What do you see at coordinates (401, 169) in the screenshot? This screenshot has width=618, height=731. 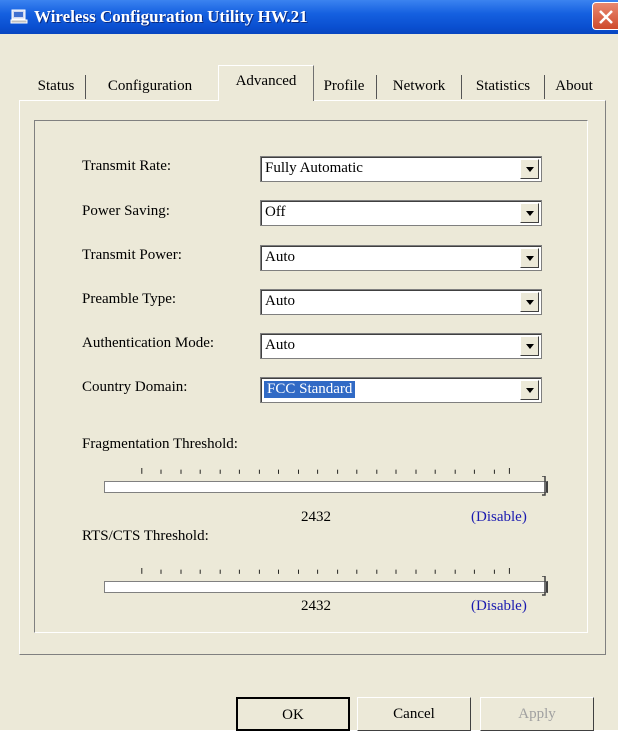 I see `transmit-rate-select: Fully Automatic` at bounding box center [401, 169].